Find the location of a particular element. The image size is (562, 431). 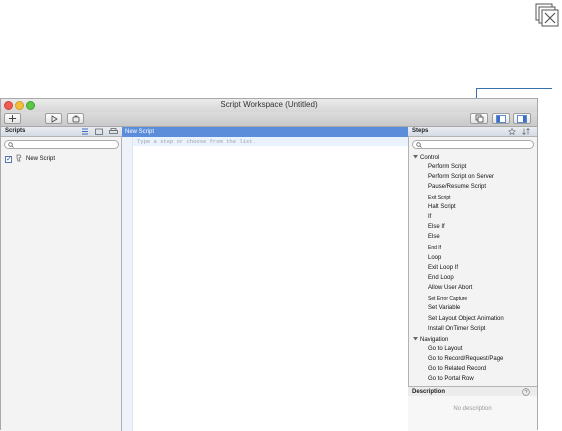

scripts-pane: ✓ New Script is located at coordinates (61, 284).